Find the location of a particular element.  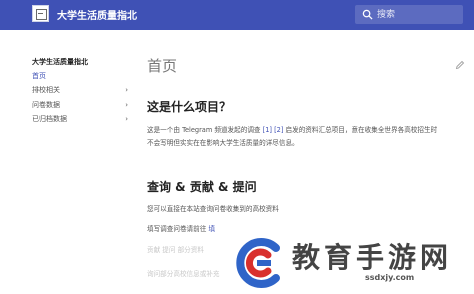

search-icon is located at coordinates (367, 14).